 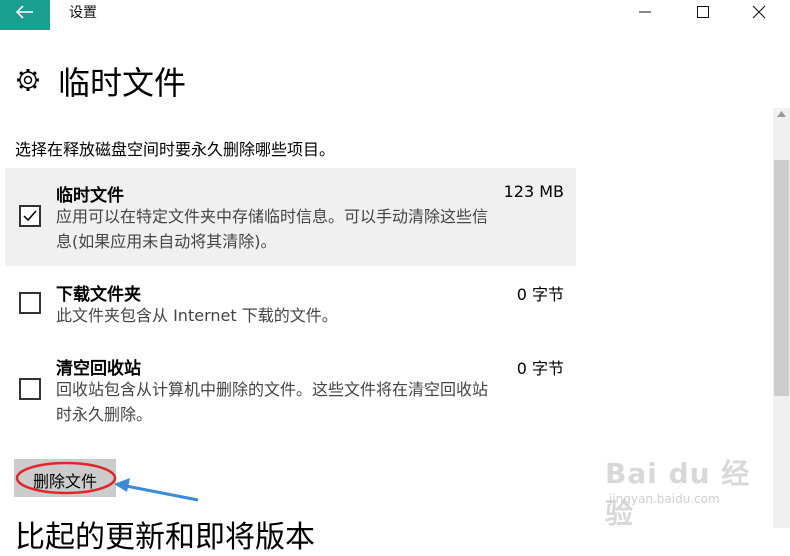 I want to click on annotation-ellipse, so click(x=66, y=478).